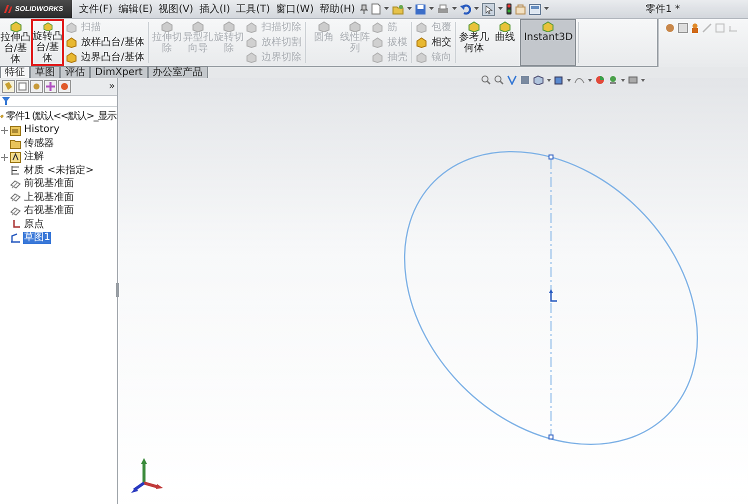 Image resolution: width=748 pixels, height=504 pixels. What do you see at coordinates (34, 224) in the screenshot?
I see `tree-item: 原点` at bounding box center [34, 224].